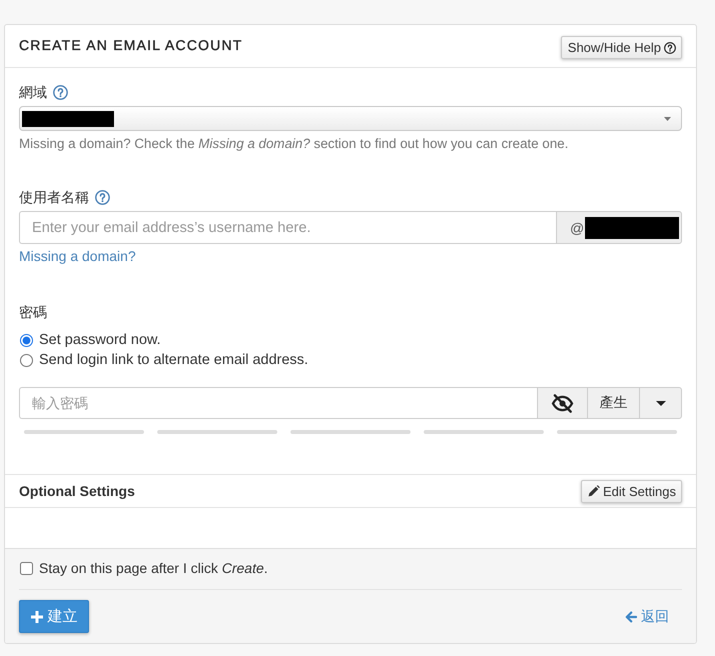 The image size is (715, 656). I want to click on password-label: 密碼, so click(33, 312).